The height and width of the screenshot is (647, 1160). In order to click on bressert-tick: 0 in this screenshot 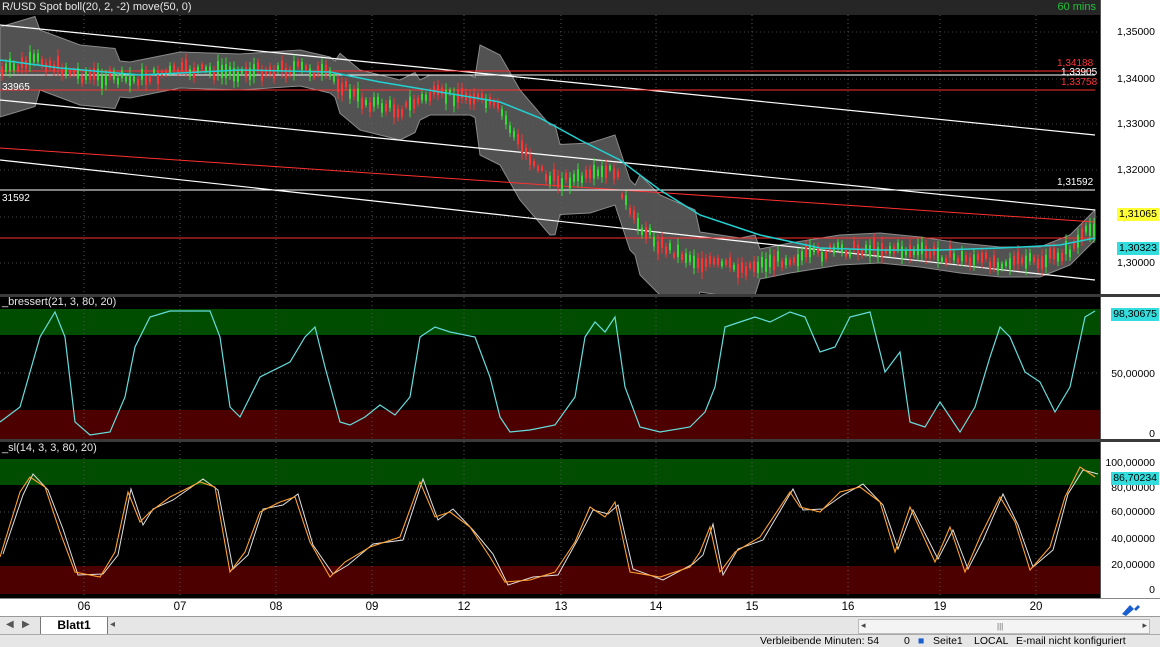, I will do `click(1152, 433)`.